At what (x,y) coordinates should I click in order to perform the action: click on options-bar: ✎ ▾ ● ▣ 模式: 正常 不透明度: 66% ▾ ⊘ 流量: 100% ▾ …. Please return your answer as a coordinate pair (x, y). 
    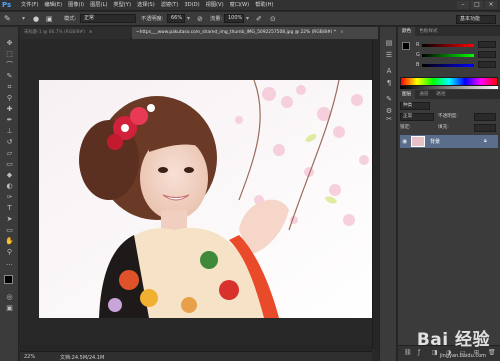
    Looking at the image, I should click on (250, 19).